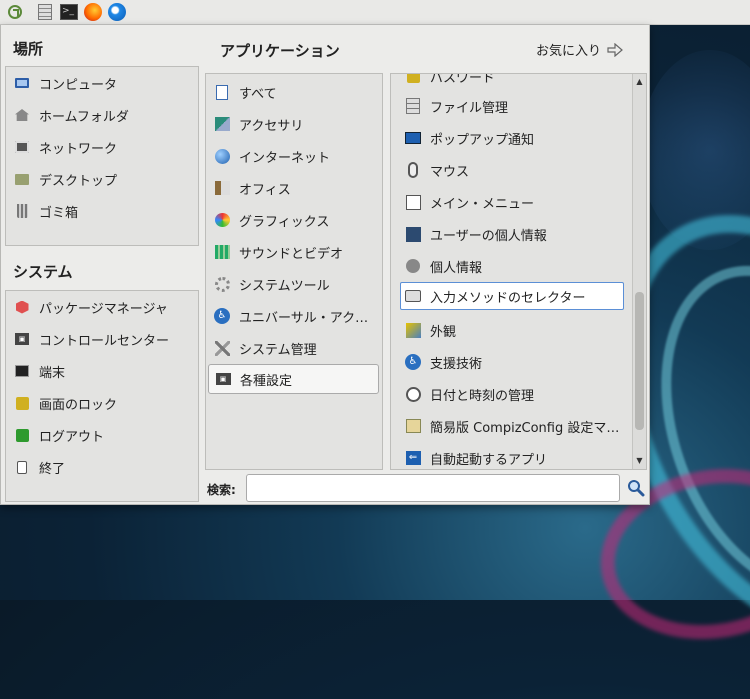 The width and height of the screenshot is (750, 699). Describe the element at coordinates (102, 179) in the screenshot. I see `places-item-desktop: デスクトップ` at that location.